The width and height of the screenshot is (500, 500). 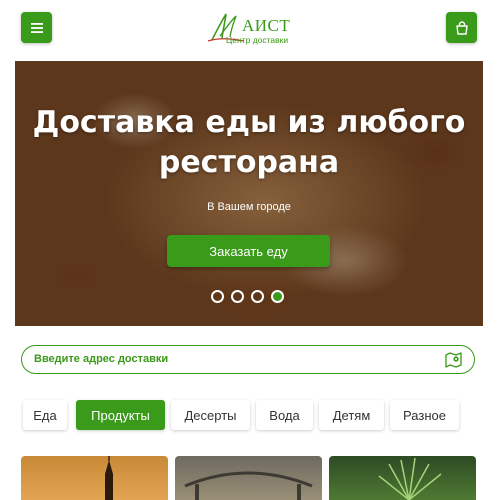 I want to click on hamburger-icon, so click(x=36, y=27).